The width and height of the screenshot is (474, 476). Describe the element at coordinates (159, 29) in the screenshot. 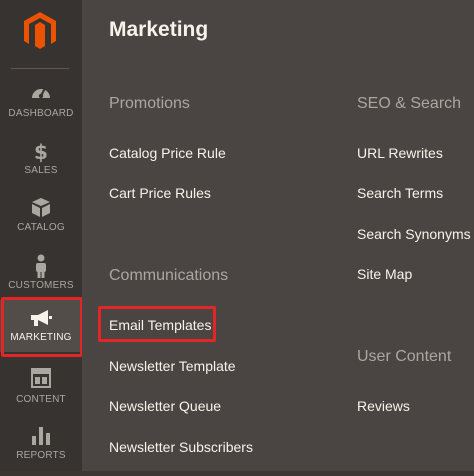

I see `panel-title: Marketing` at that location.